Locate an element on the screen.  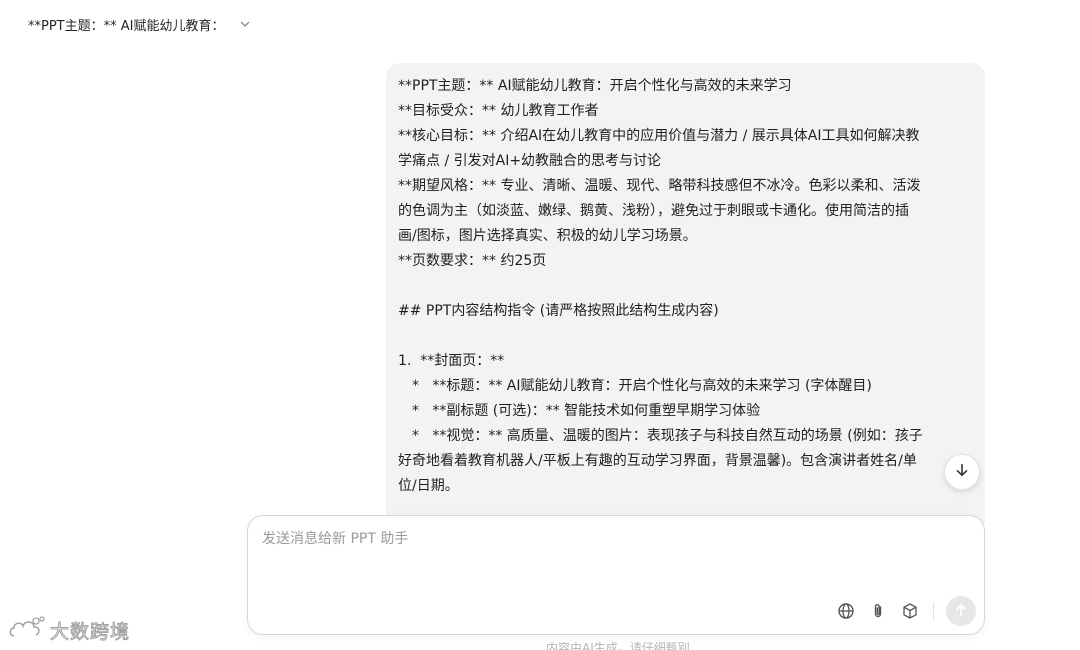
arrow-up-icon is located at coordinates (961, 611).